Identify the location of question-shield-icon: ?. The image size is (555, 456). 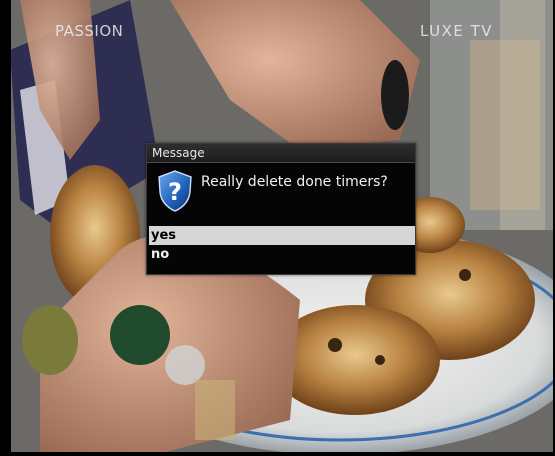
(175, 191).